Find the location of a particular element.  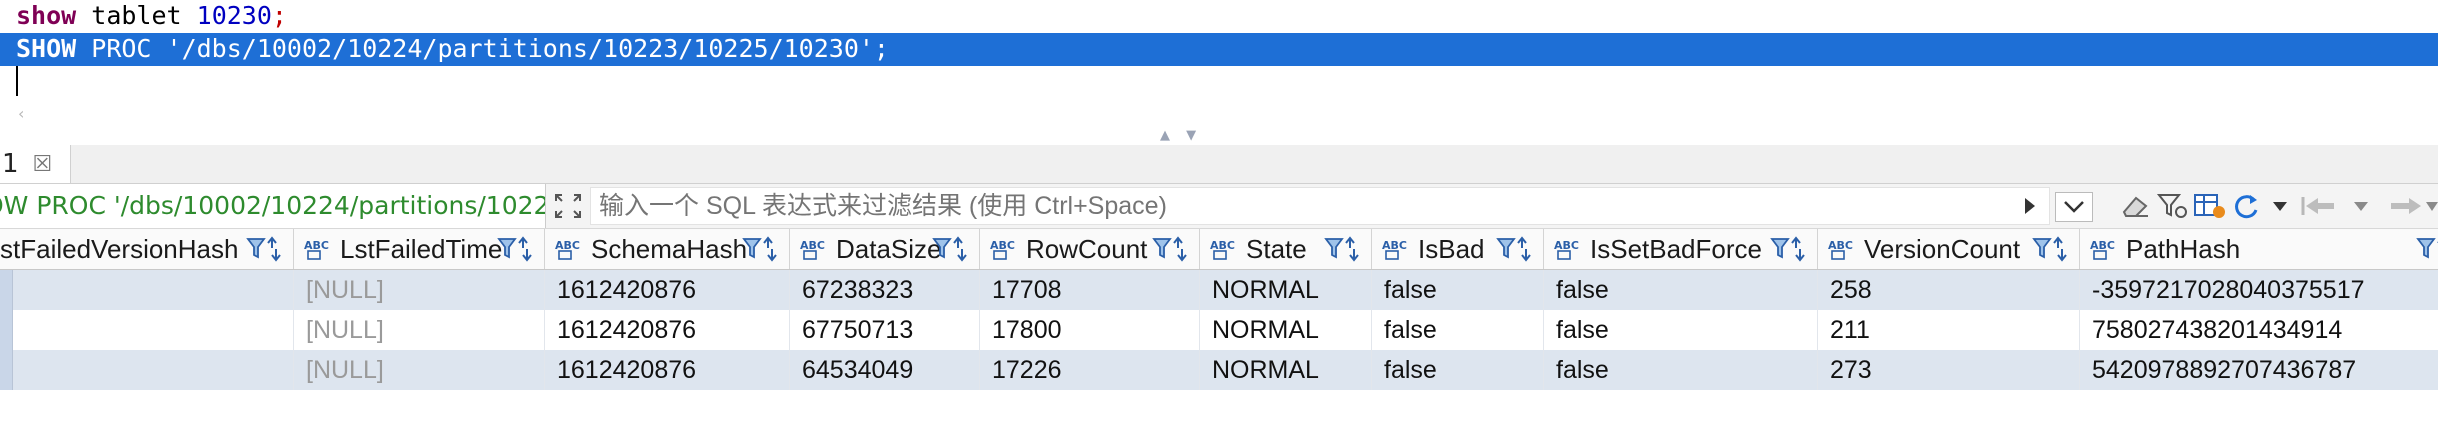

column-header: ABC IsSetBadForce is located at coordinates (1681, 249).